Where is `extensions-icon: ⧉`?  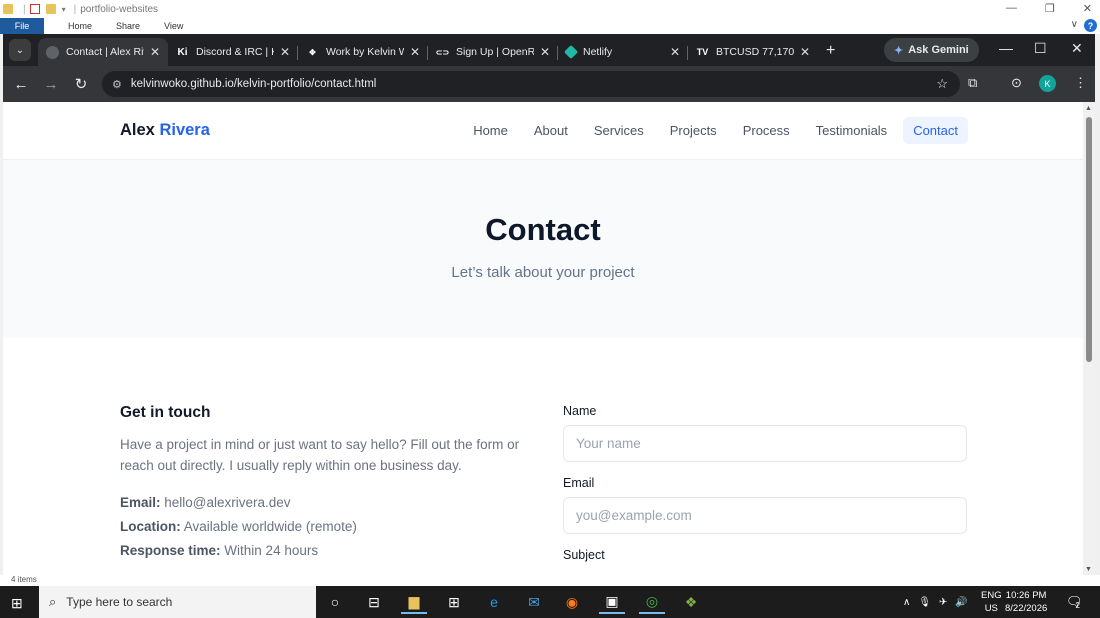 extensions-icon: ⧉ is located at coordinates (972, 83).